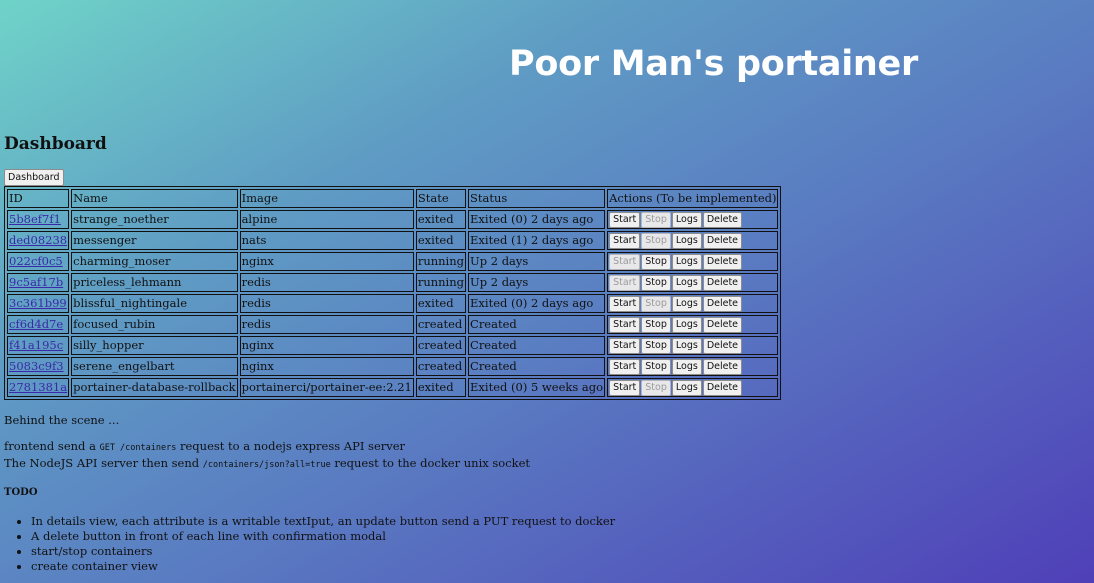  Describe the element at coordinates (537, 387) in the screenshot. I see `cell-status: Exited (0) 5 weeks ago` at that location.